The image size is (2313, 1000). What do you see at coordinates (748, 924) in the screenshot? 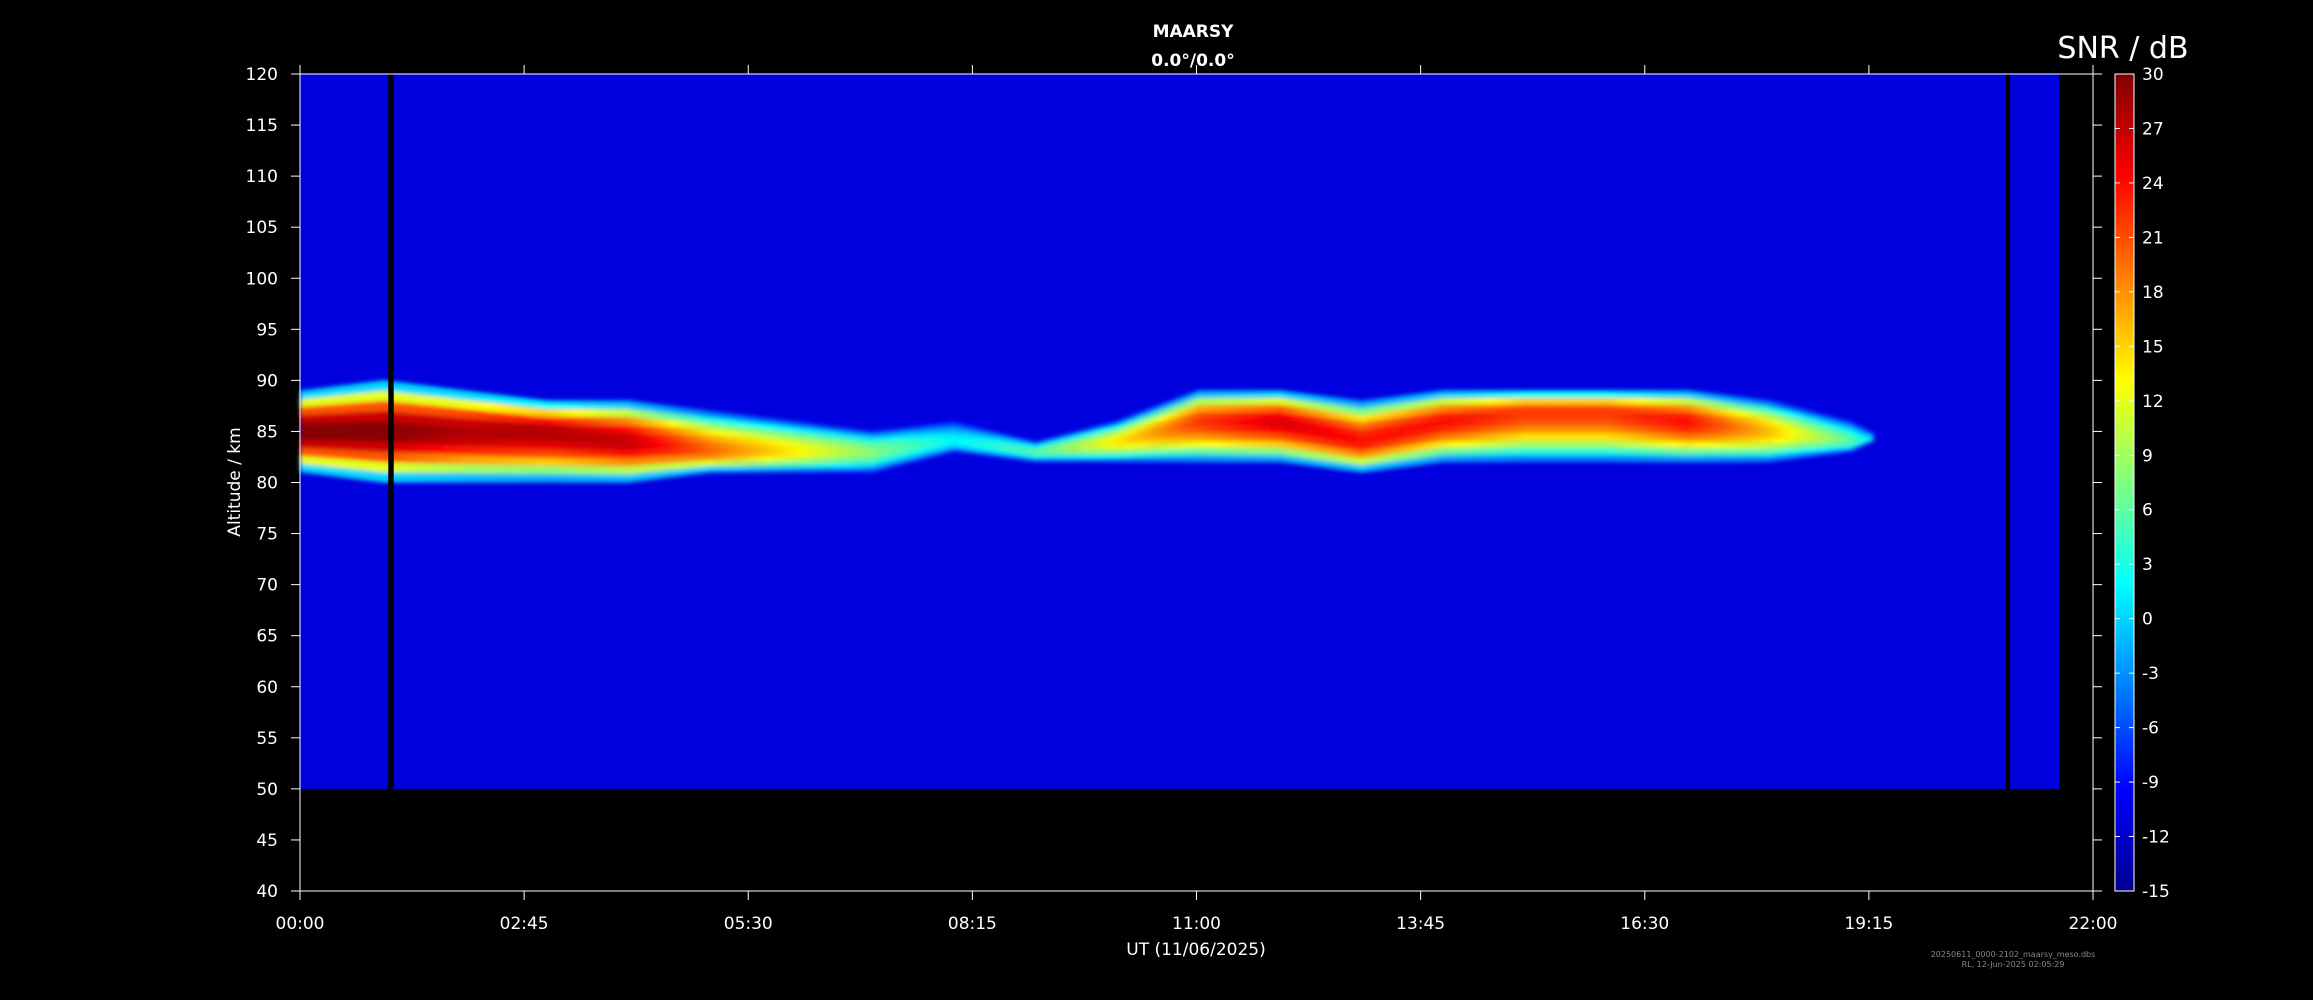
I see `x-tick-label: 05:30` at bounding box center [748, 924].